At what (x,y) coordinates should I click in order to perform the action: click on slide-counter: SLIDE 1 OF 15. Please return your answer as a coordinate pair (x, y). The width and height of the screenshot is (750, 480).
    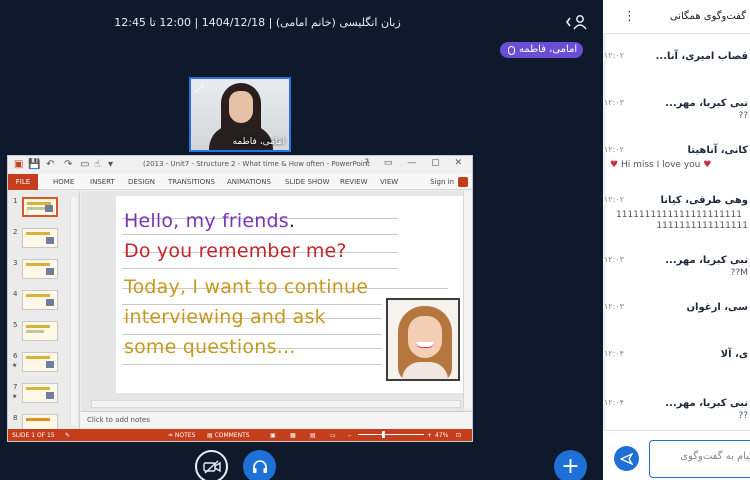
    Looking at the image, I should click on (33, 435).